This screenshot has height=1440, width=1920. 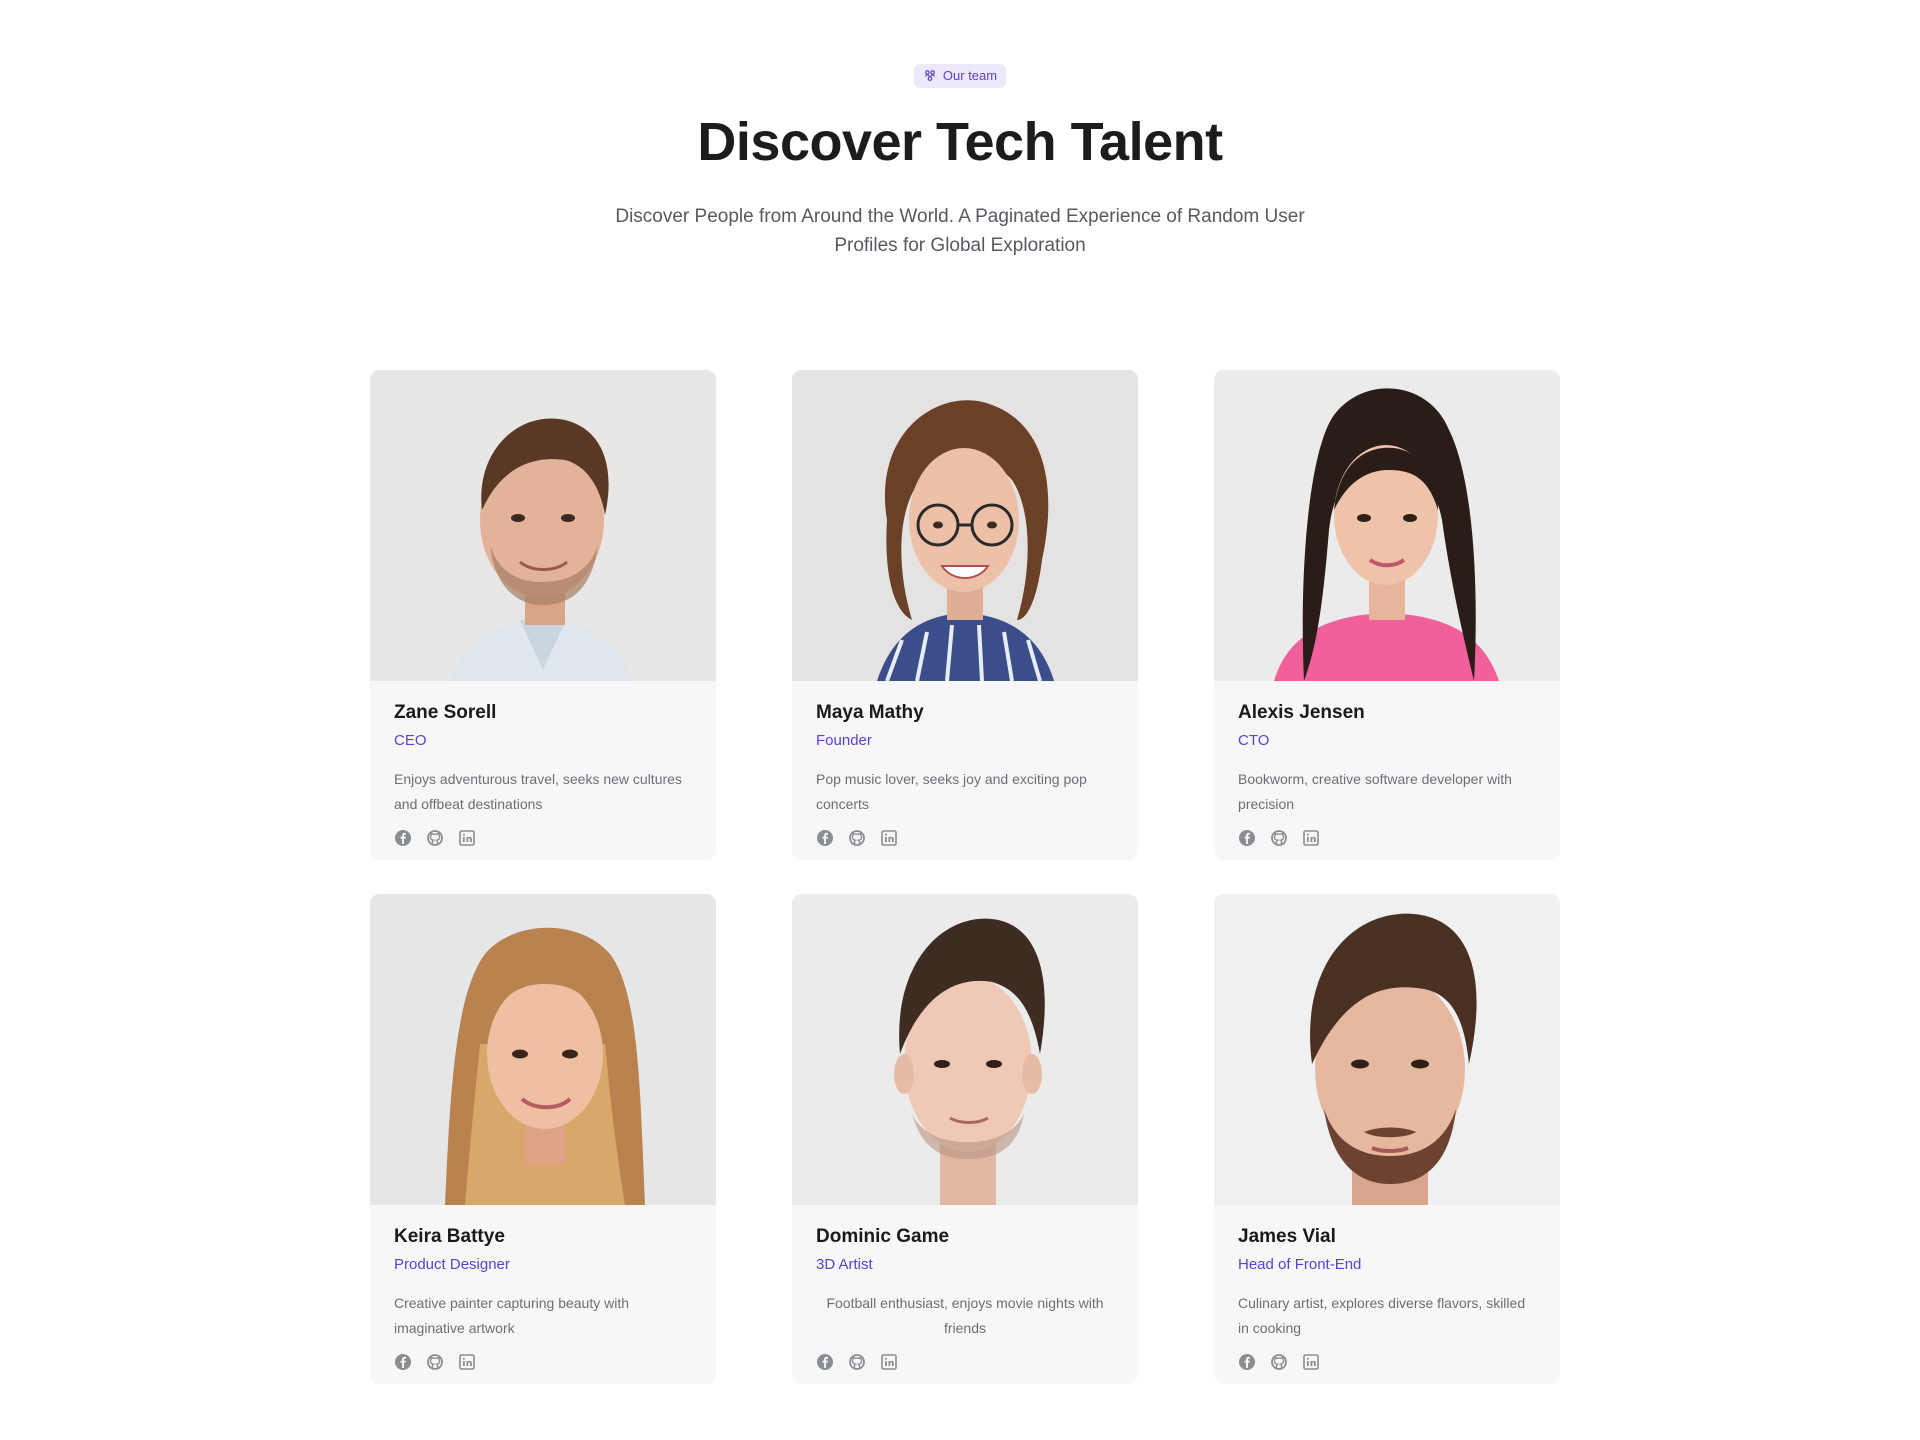 What do you see at coordinates (929, 75) in the screenshot?
I see `team-icon` at bounding box center [929, 75].